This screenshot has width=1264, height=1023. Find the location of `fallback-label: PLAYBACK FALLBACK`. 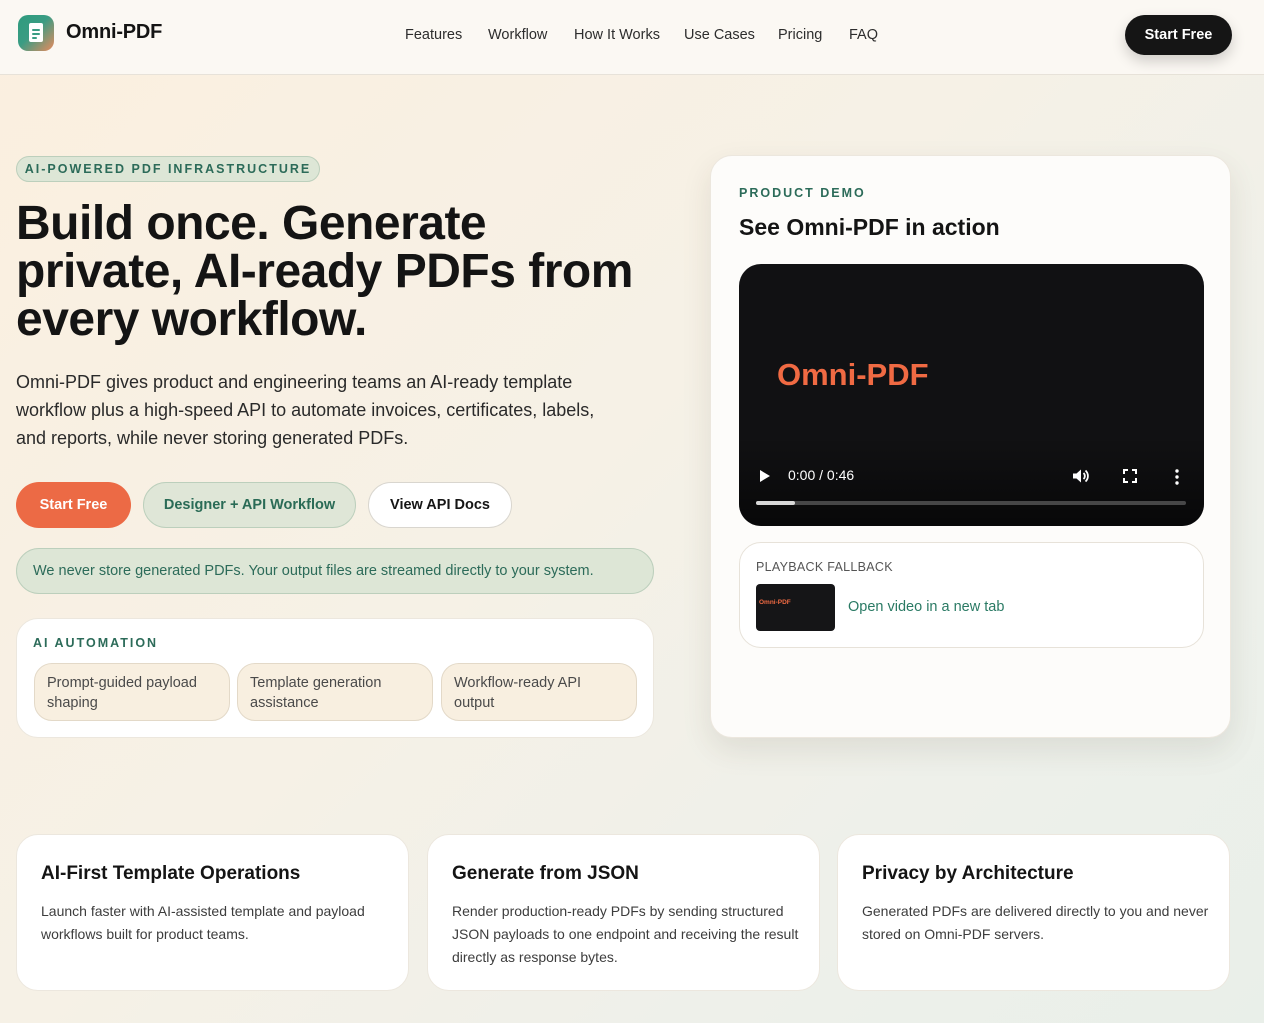

fallback-label: PLAYBACK FALLBACK is located at coordinates (824, 567).